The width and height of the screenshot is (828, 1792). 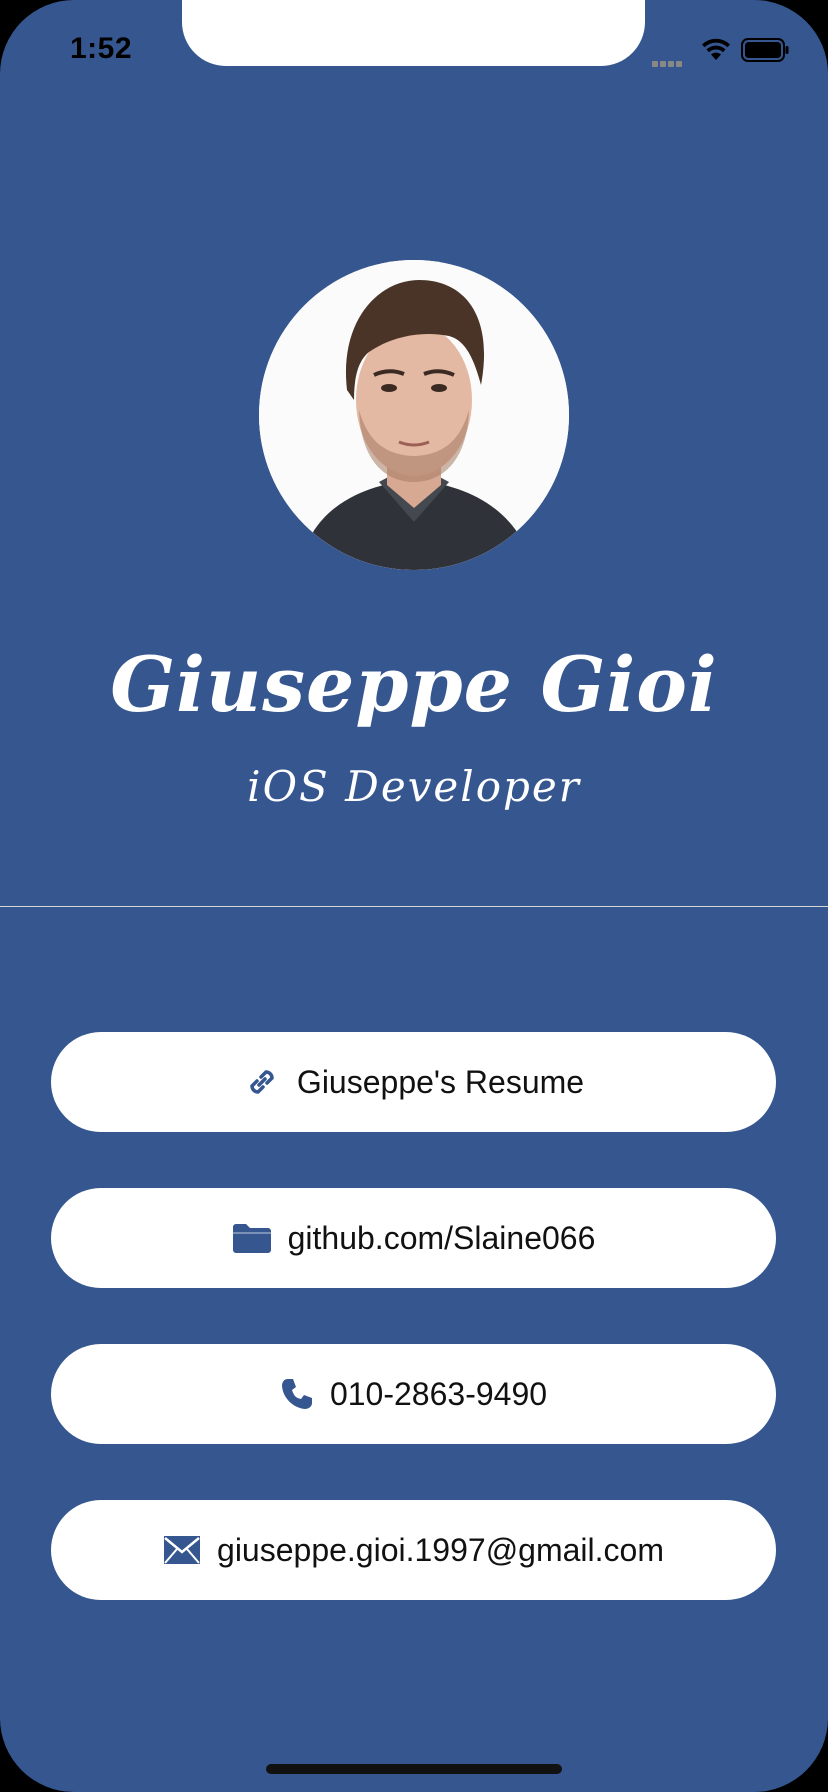 I want to click on resume-button: Giuseppe's Resume, so click(x=413, y=1082).